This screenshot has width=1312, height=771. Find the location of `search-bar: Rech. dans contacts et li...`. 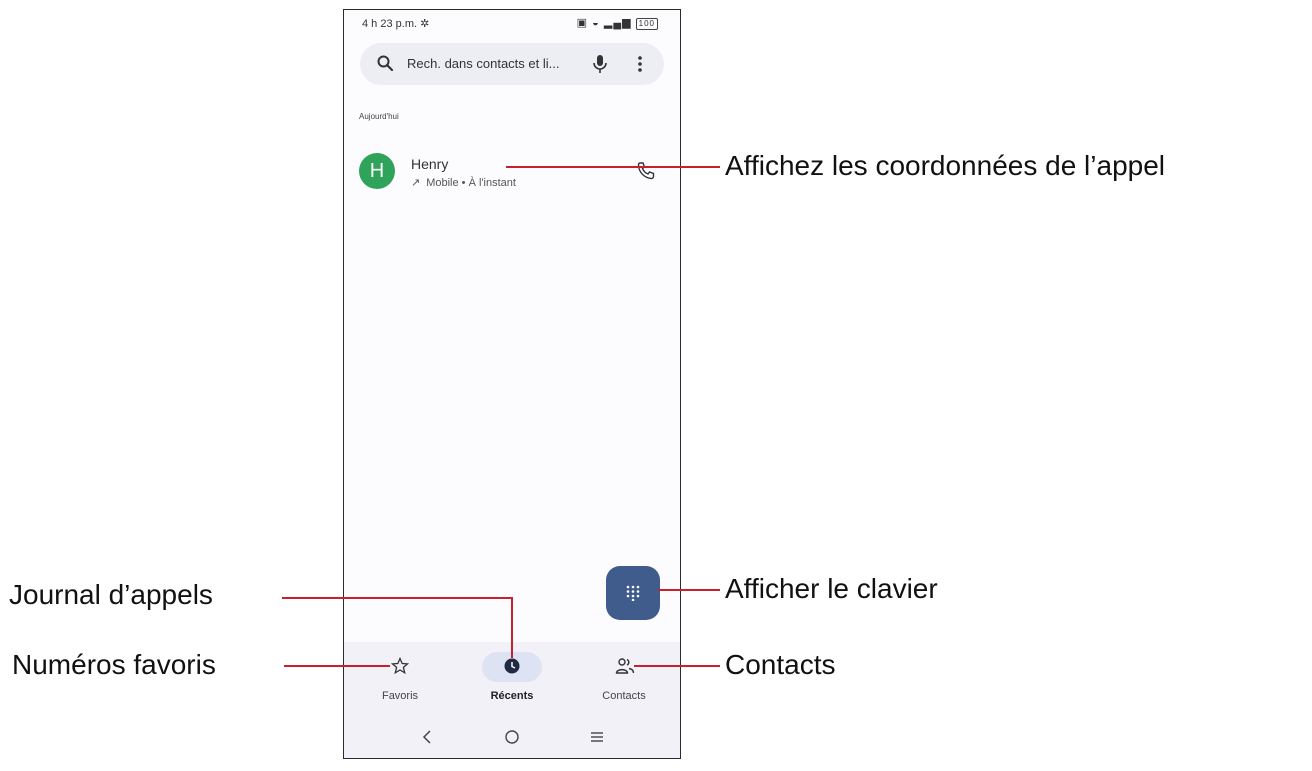

search-bar: Rech. dans contacts et li... is located at coordinates (512, 64).